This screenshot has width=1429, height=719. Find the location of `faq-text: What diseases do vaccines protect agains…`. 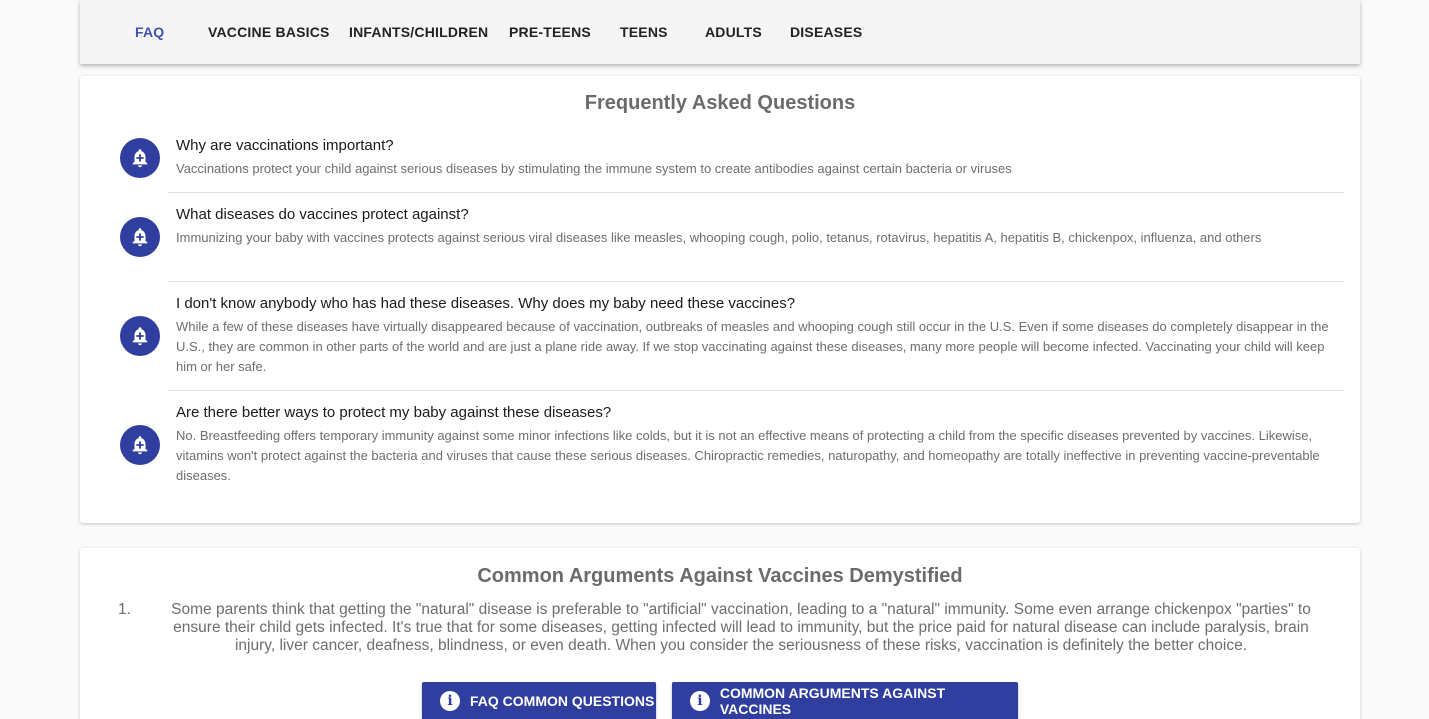

faq-text: What diseases do vaccines protect agains… is located at coordinates (756, 226).